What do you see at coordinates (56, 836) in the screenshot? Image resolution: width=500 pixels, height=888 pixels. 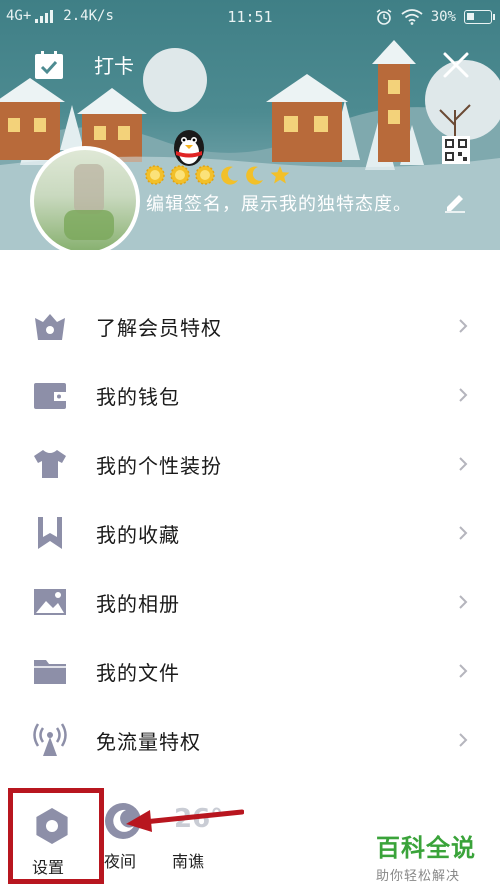 I see `highlight-box` at bounding box center [56, 836].